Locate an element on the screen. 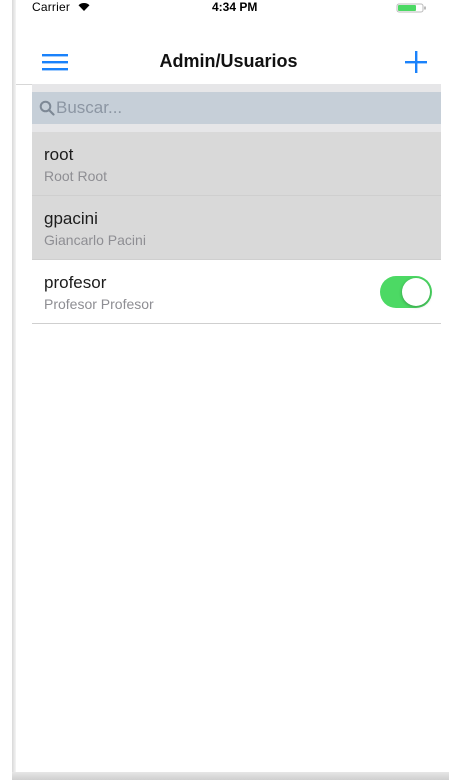 This screenshot has height=780, width=449. user-row-profesor: profesor Profesor Profesor is located at coordinates (236, 292).